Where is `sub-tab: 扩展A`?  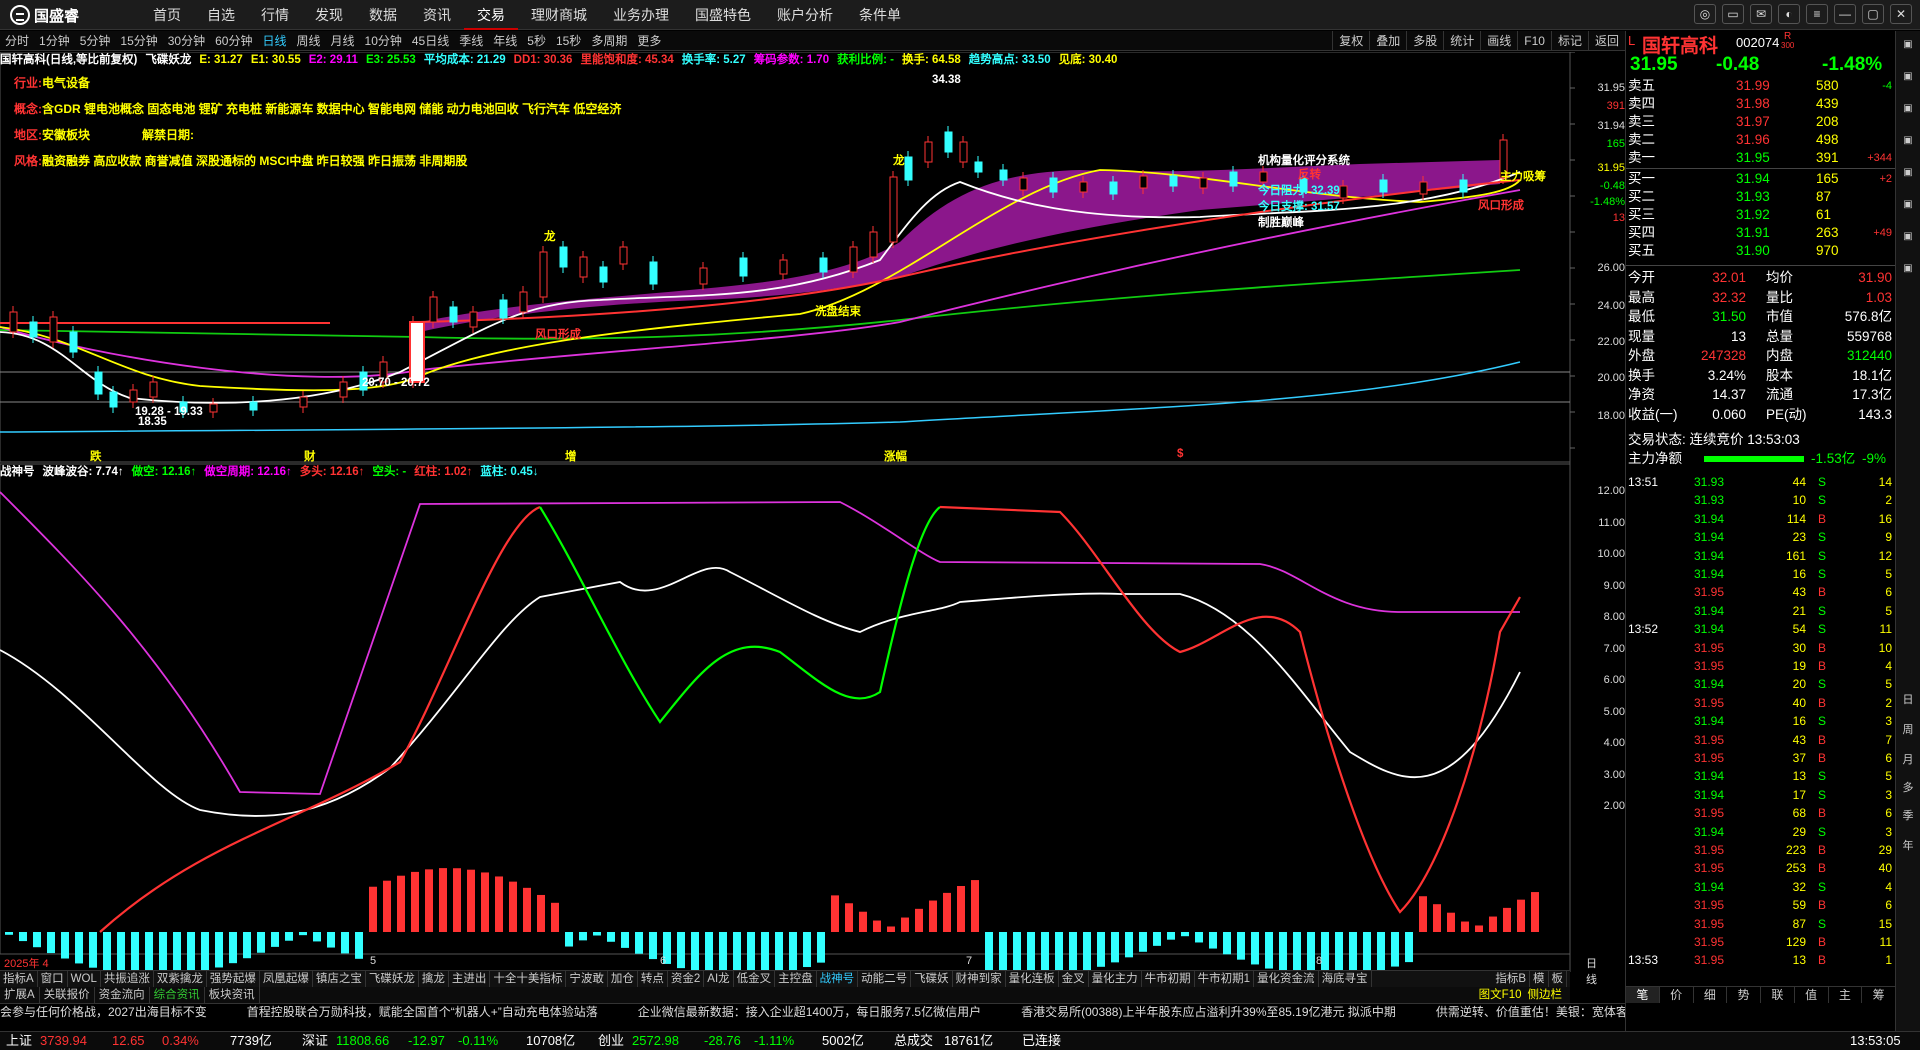
sub-tab: 扩展A is located at coordinates (20, 995).